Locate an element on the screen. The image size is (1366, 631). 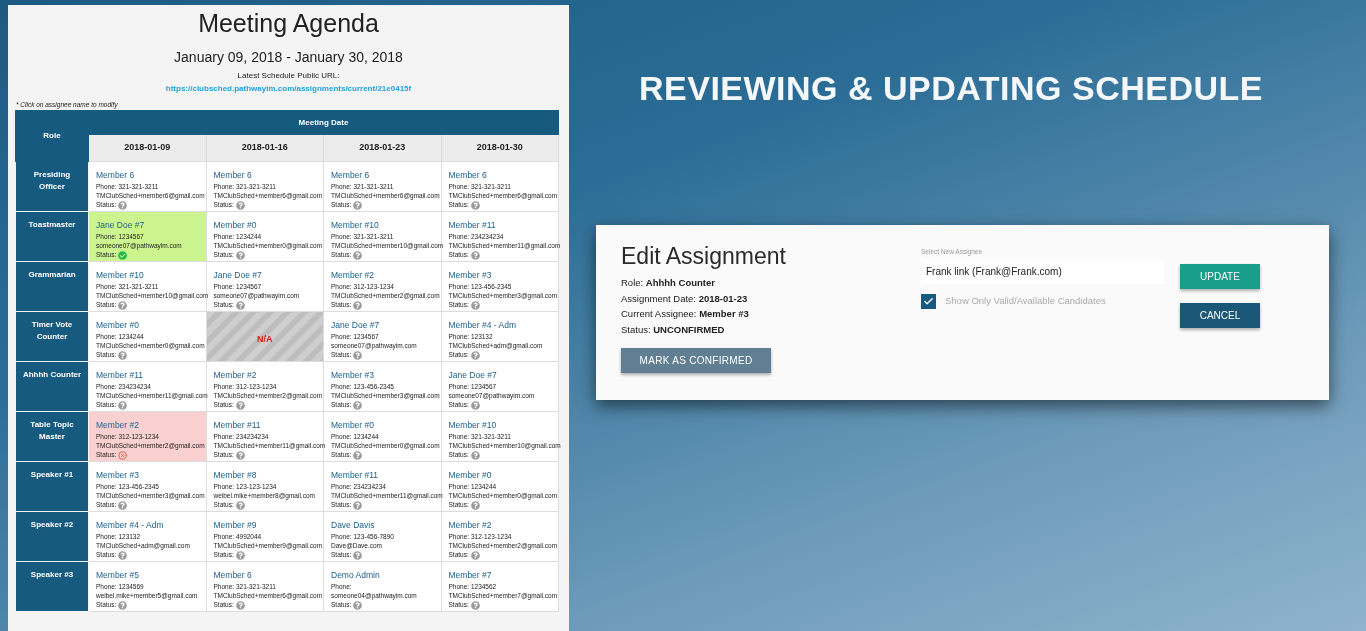
role-header: Role is located at coordinates (52, 136).